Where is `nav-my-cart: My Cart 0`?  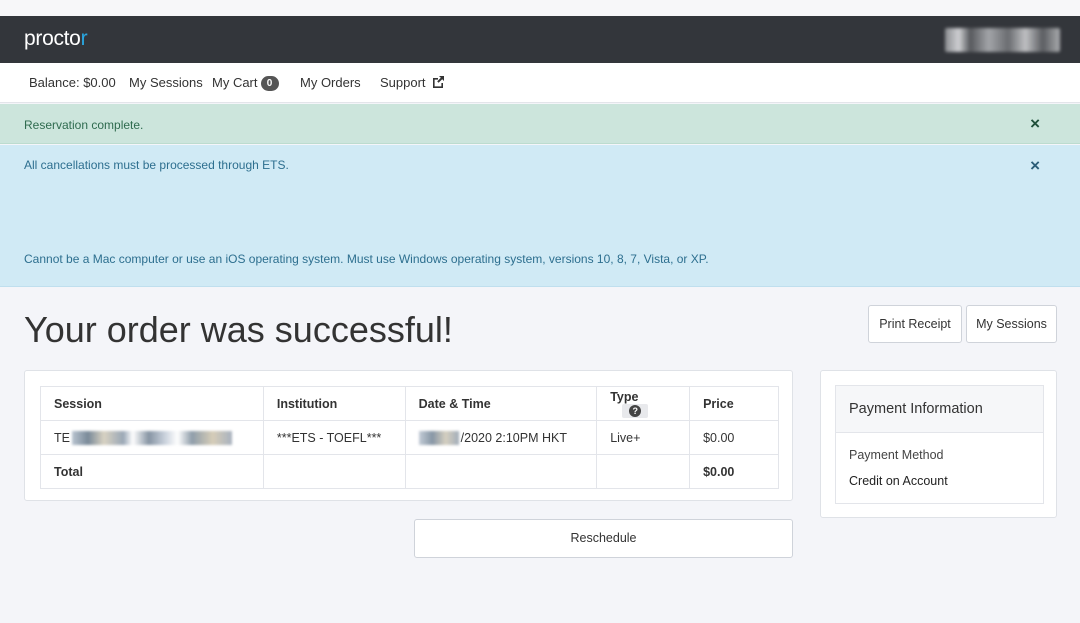
nav-my-cart: My Cart 0 is located at coordinates (245, 83).